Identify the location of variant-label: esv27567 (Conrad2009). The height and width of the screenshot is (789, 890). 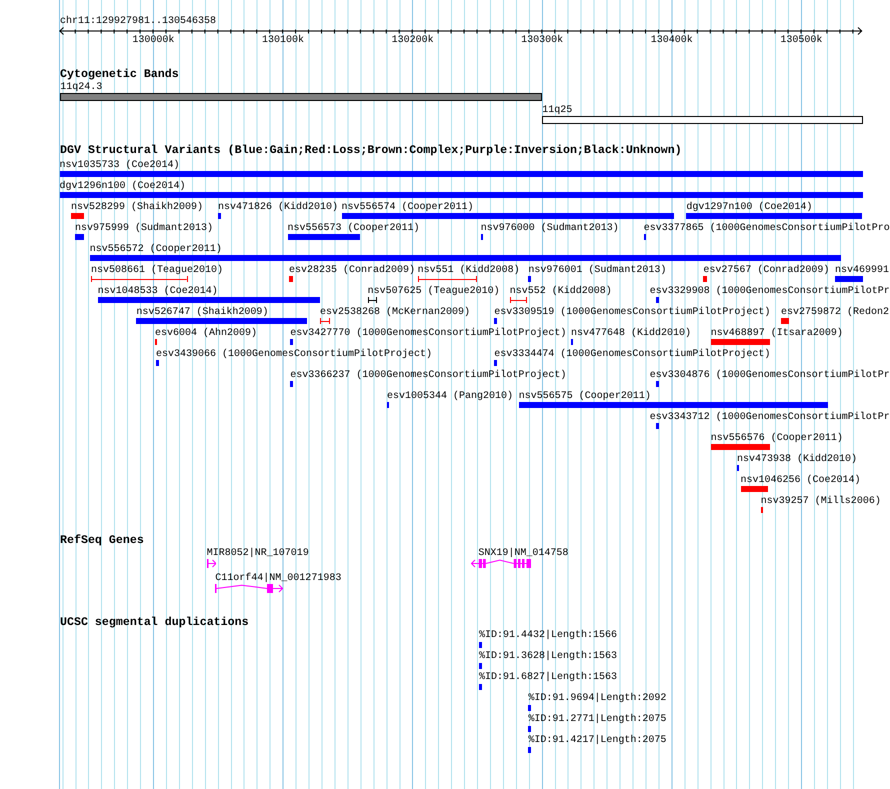
(766, 270).